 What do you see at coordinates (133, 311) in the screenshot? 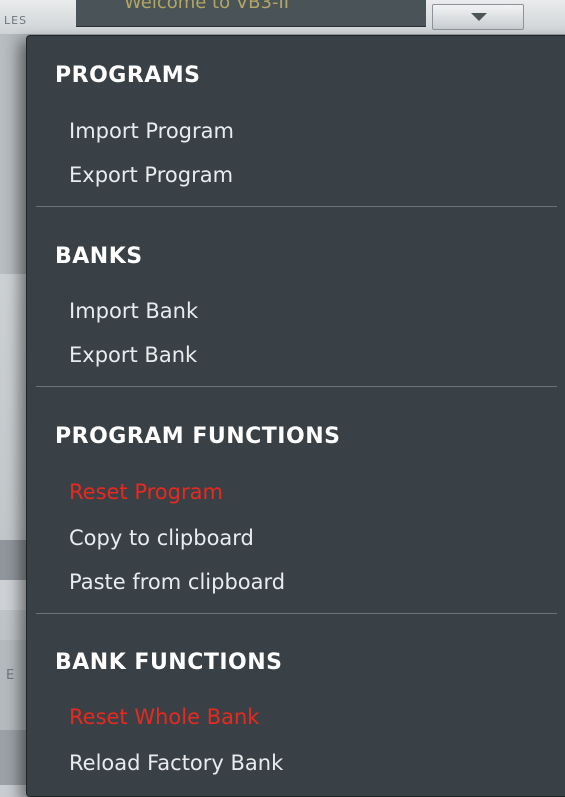
I see `menu-item-import-bank: Import Bank` at bounding box center [133, 311].